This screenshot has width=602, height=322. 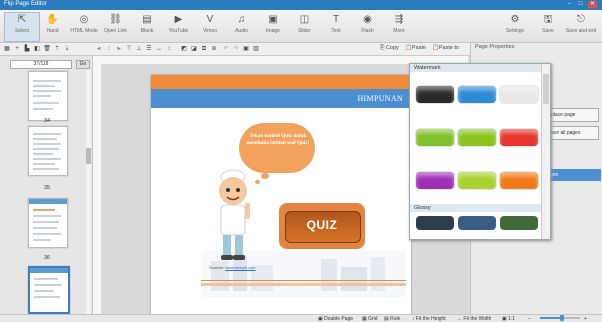 What do you see at coordinates (47, 49) in the screenshot?
I see `delete-icon: 🗑` at bounding box center [47, 49].